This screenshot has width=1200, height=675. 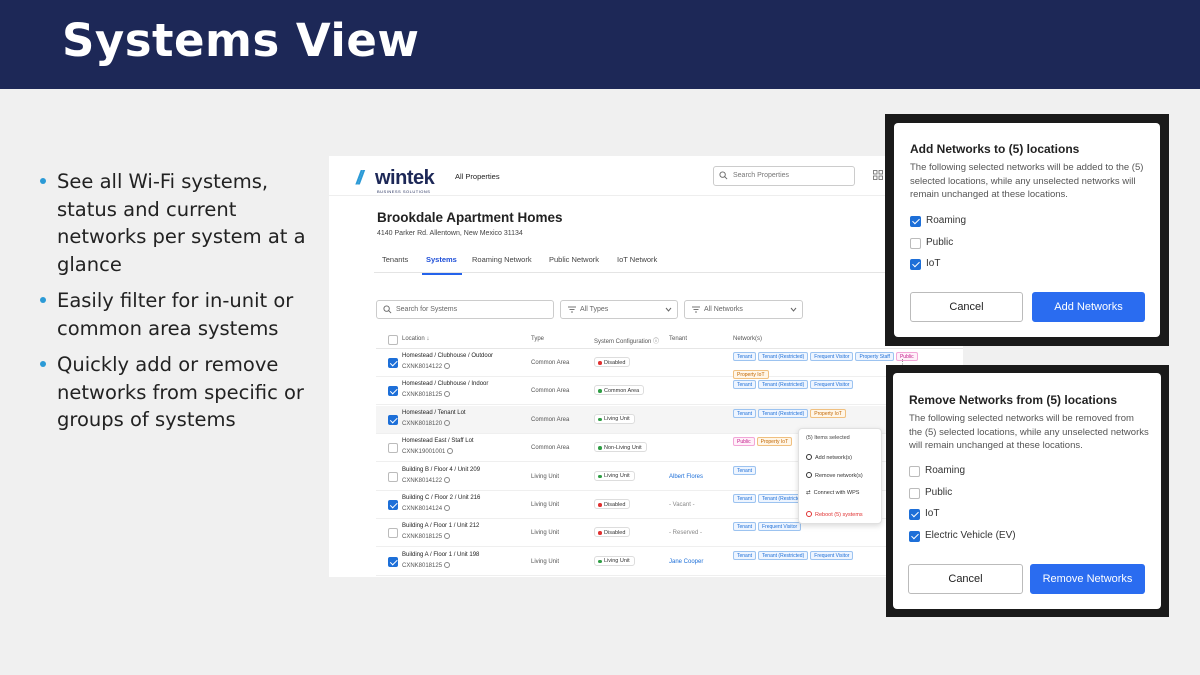 What do you see at coordinates (438, 441) in the screenshot?
I see `row-location: Homestead East / Staff Lot` at bounding box center [438, 441].